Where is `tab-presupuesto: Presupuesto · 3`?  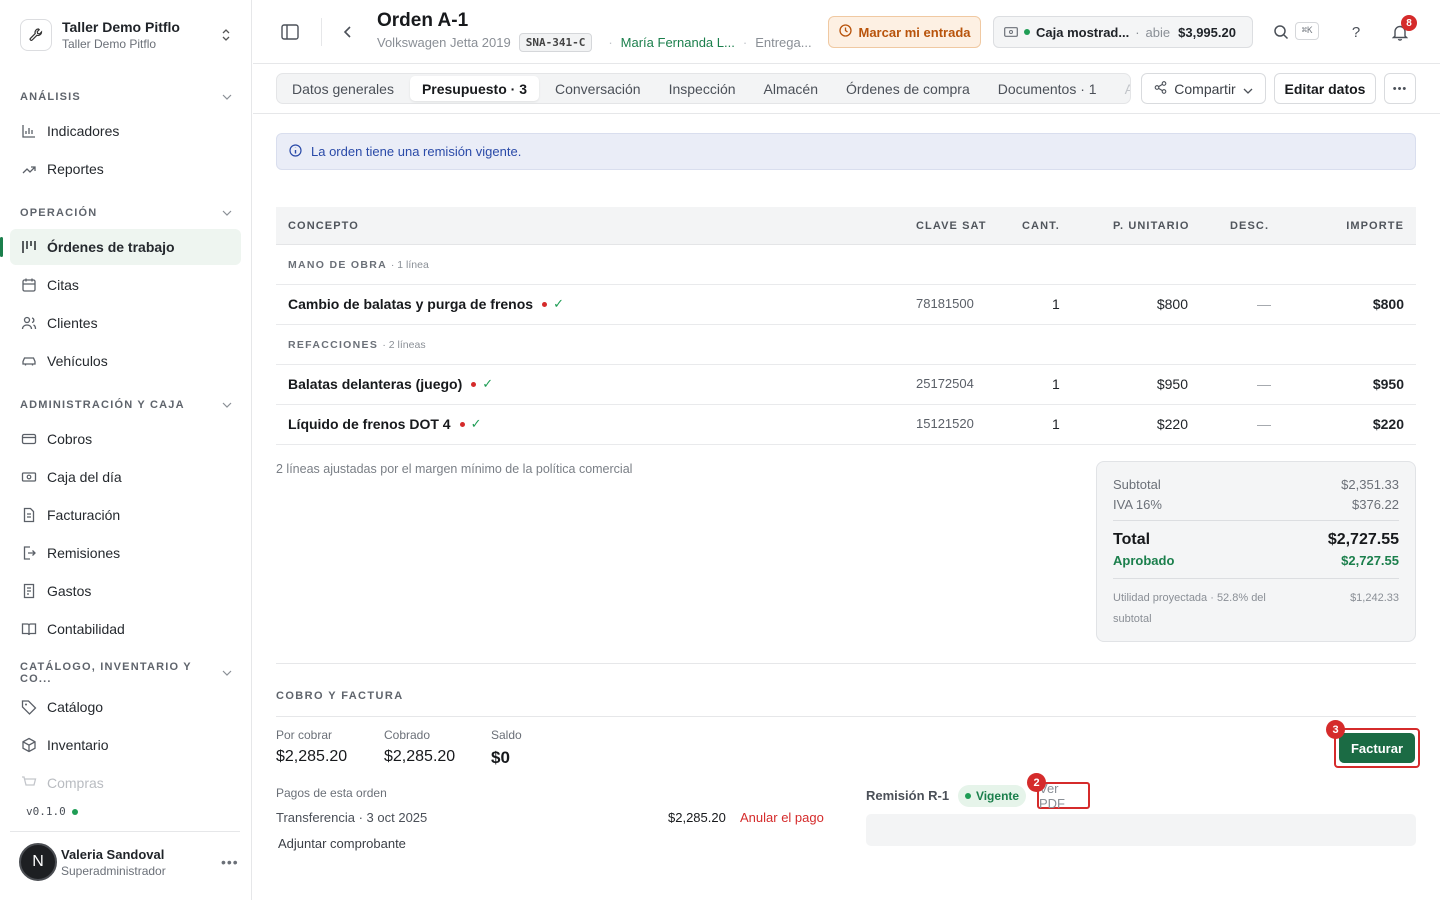
tab-presupuesto: Presupuesto · 3 is located at coordinates (474, 88).